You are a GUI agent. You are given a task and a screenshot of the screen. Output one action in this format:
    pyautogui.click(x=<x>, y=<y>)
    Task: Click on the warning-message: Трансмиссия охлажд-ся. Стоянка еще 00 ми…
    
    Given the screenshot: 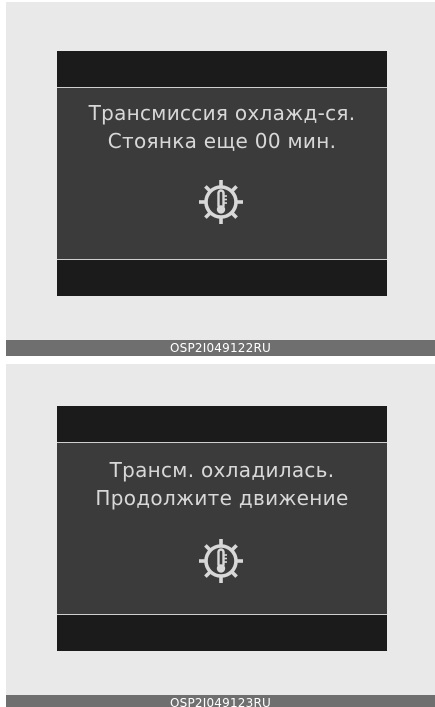 What is the action you would take?
    pyautogui.click(x=222, y=127)
    